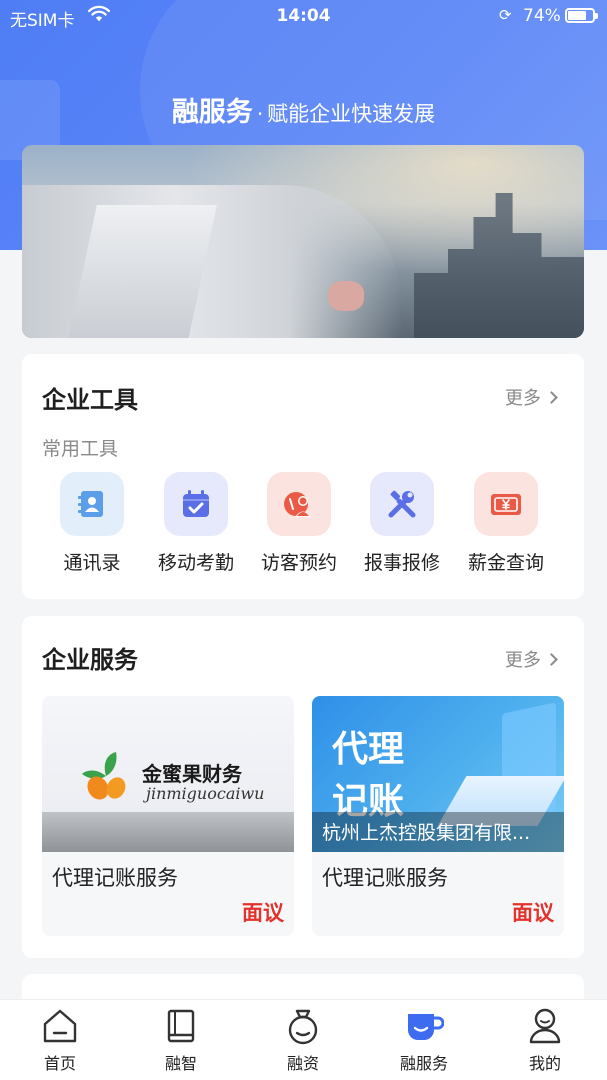 This screenshot has height=1080, width=607. What do you see at coordinates (303, 1026) in the screenshot?
I see `money-bag-icon` at bounding box center [303, 1026].